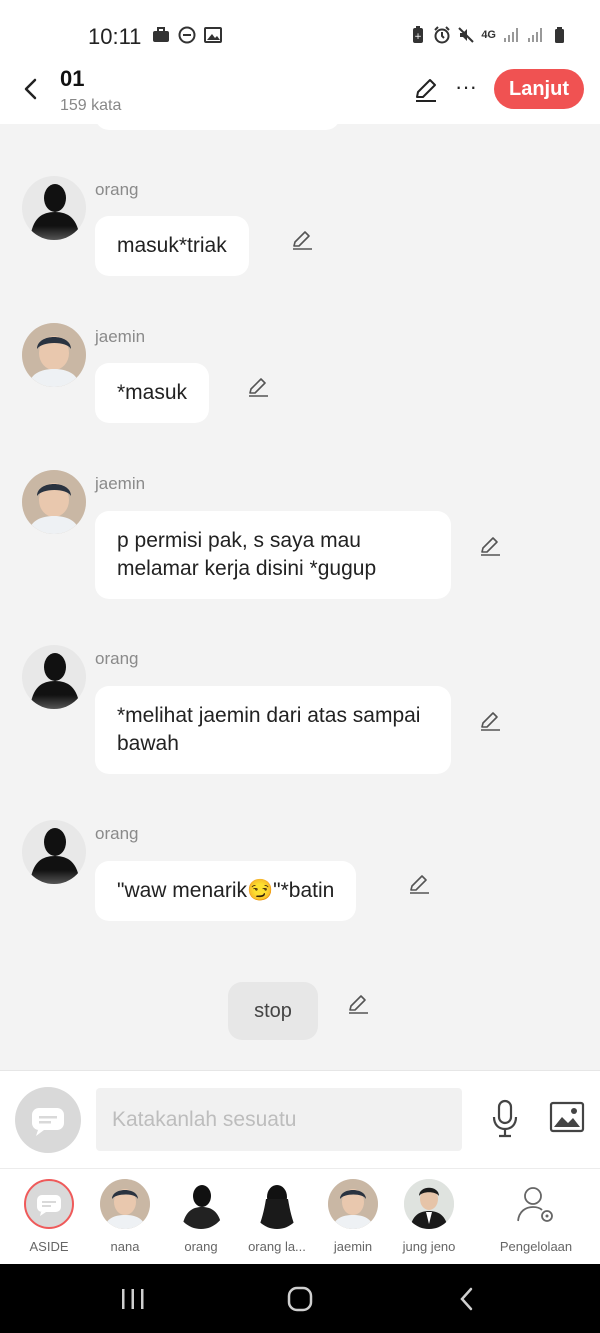  Describe the element at coordinates (539, 89) in the screenshot. I see `next-button: Lanjut` at that location.